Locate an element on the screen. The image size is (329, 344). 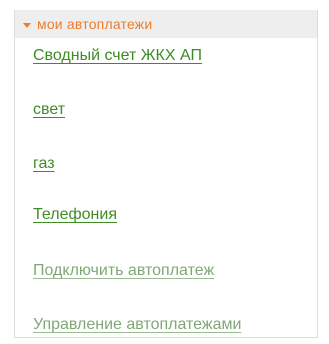
autopayment-link-gas: газ is located at coordinates (44, 164).